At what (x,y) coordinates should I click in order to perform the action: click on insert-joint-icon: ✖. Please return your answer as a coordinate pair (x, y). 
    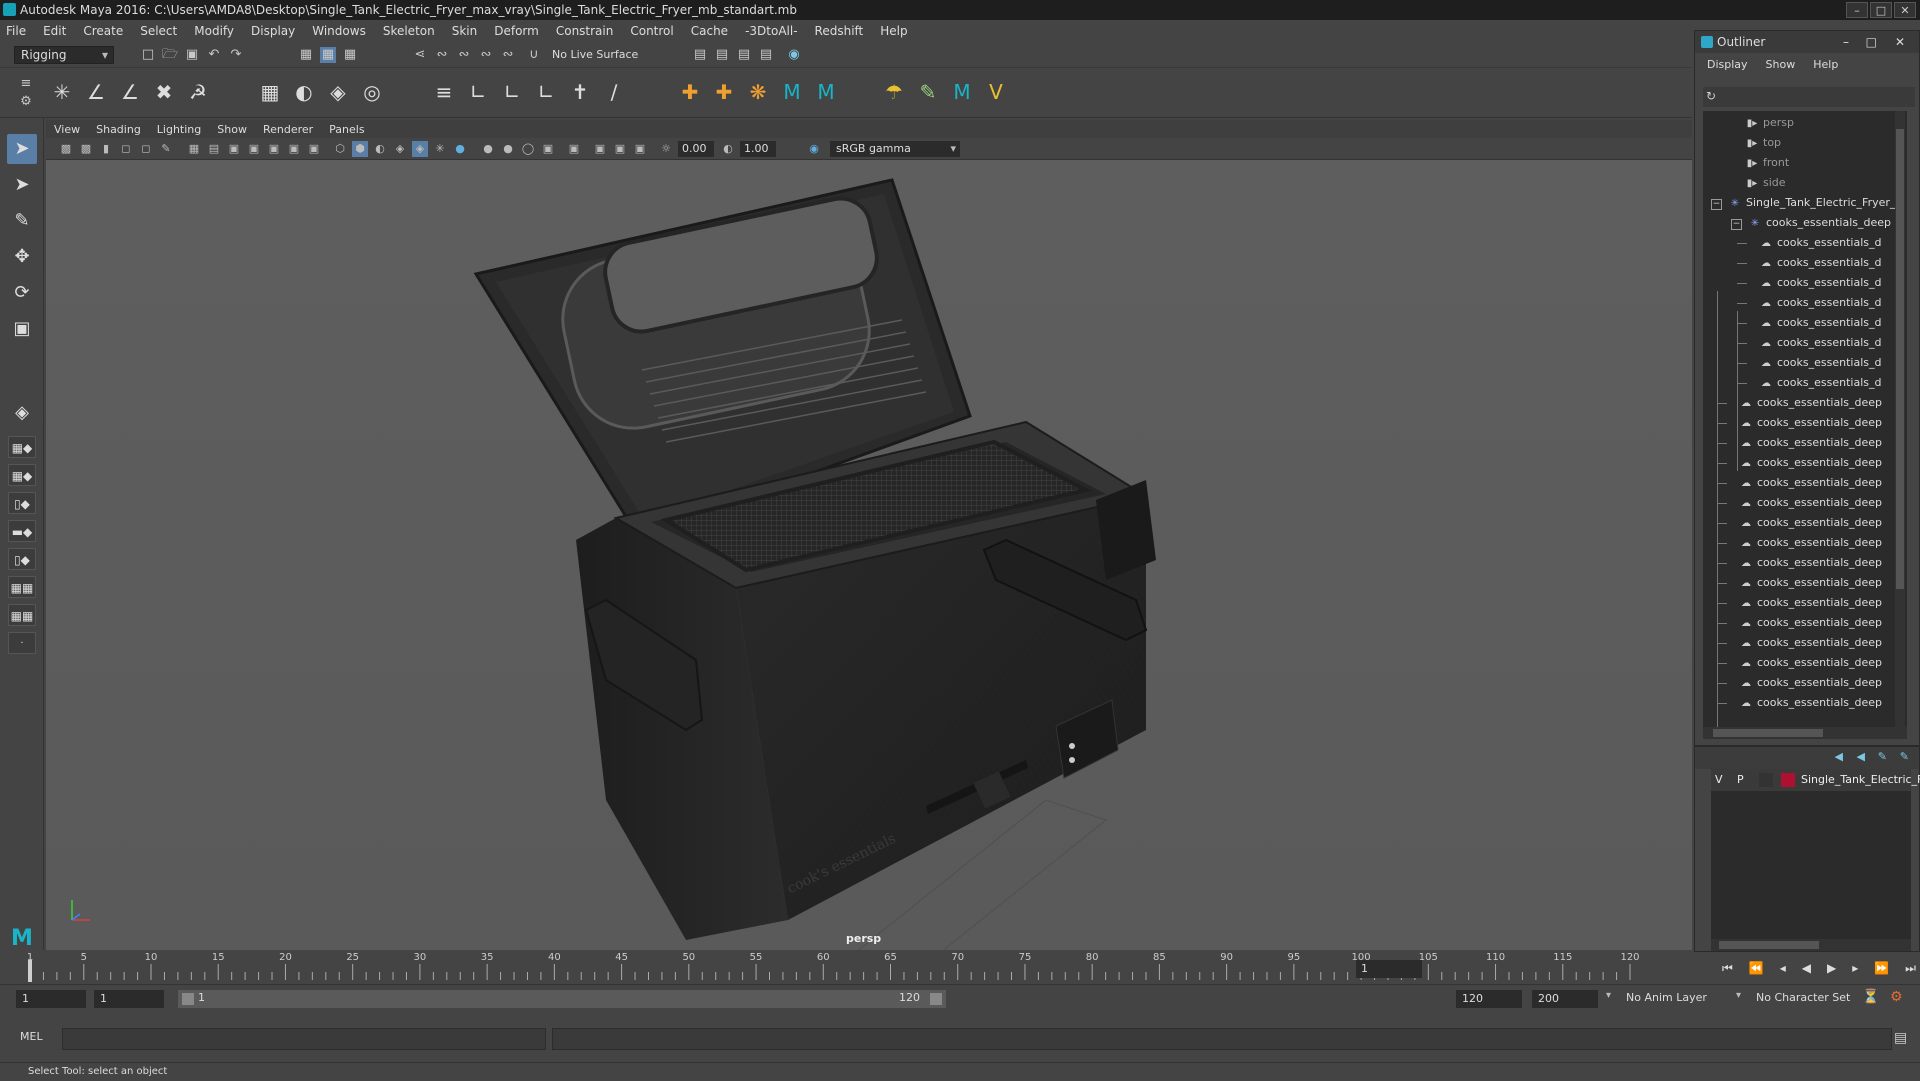
    Looking at the image, I should click on (164, 92).